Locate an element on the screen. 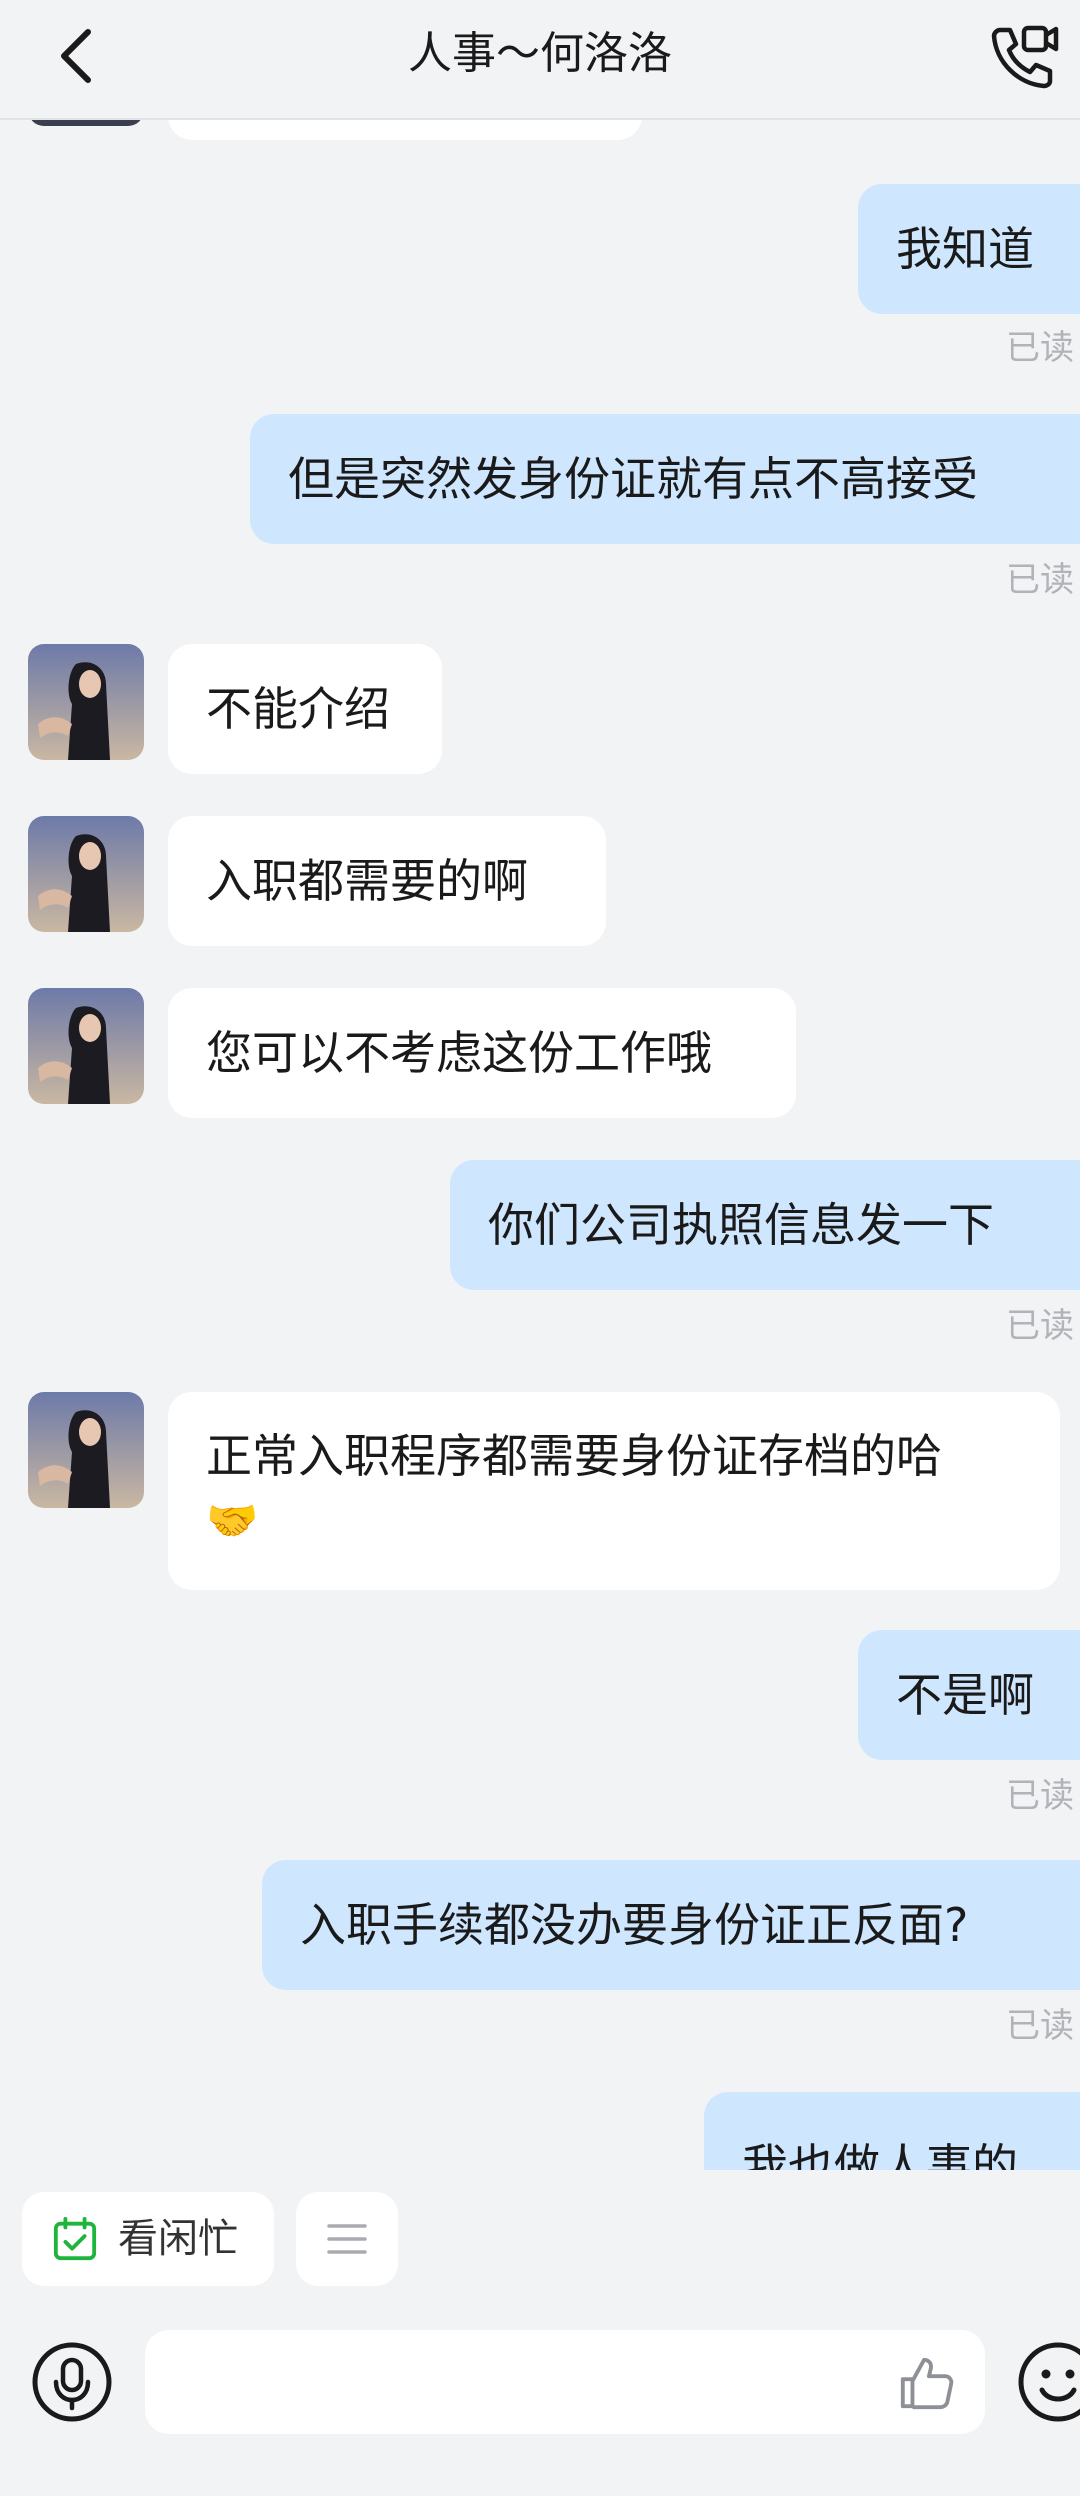 The image size is (1080, 2496). message-input is located at coordinates (565, 2382).